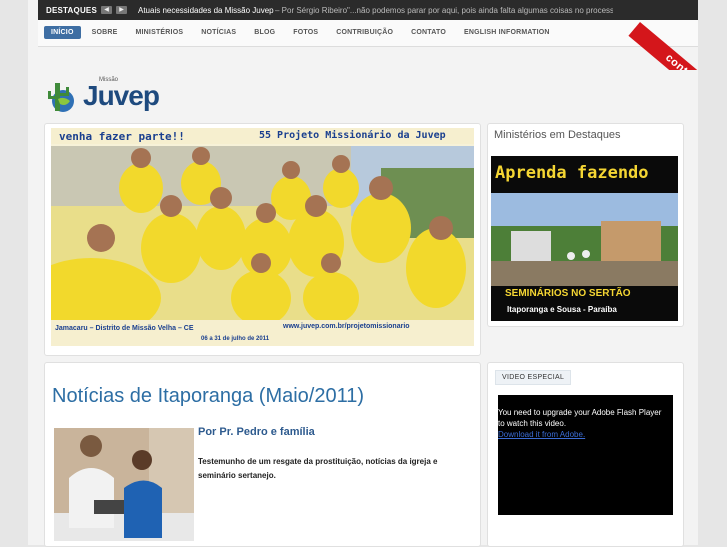  I want to click on nav-item-2: SOBRE, so click(105, 32).